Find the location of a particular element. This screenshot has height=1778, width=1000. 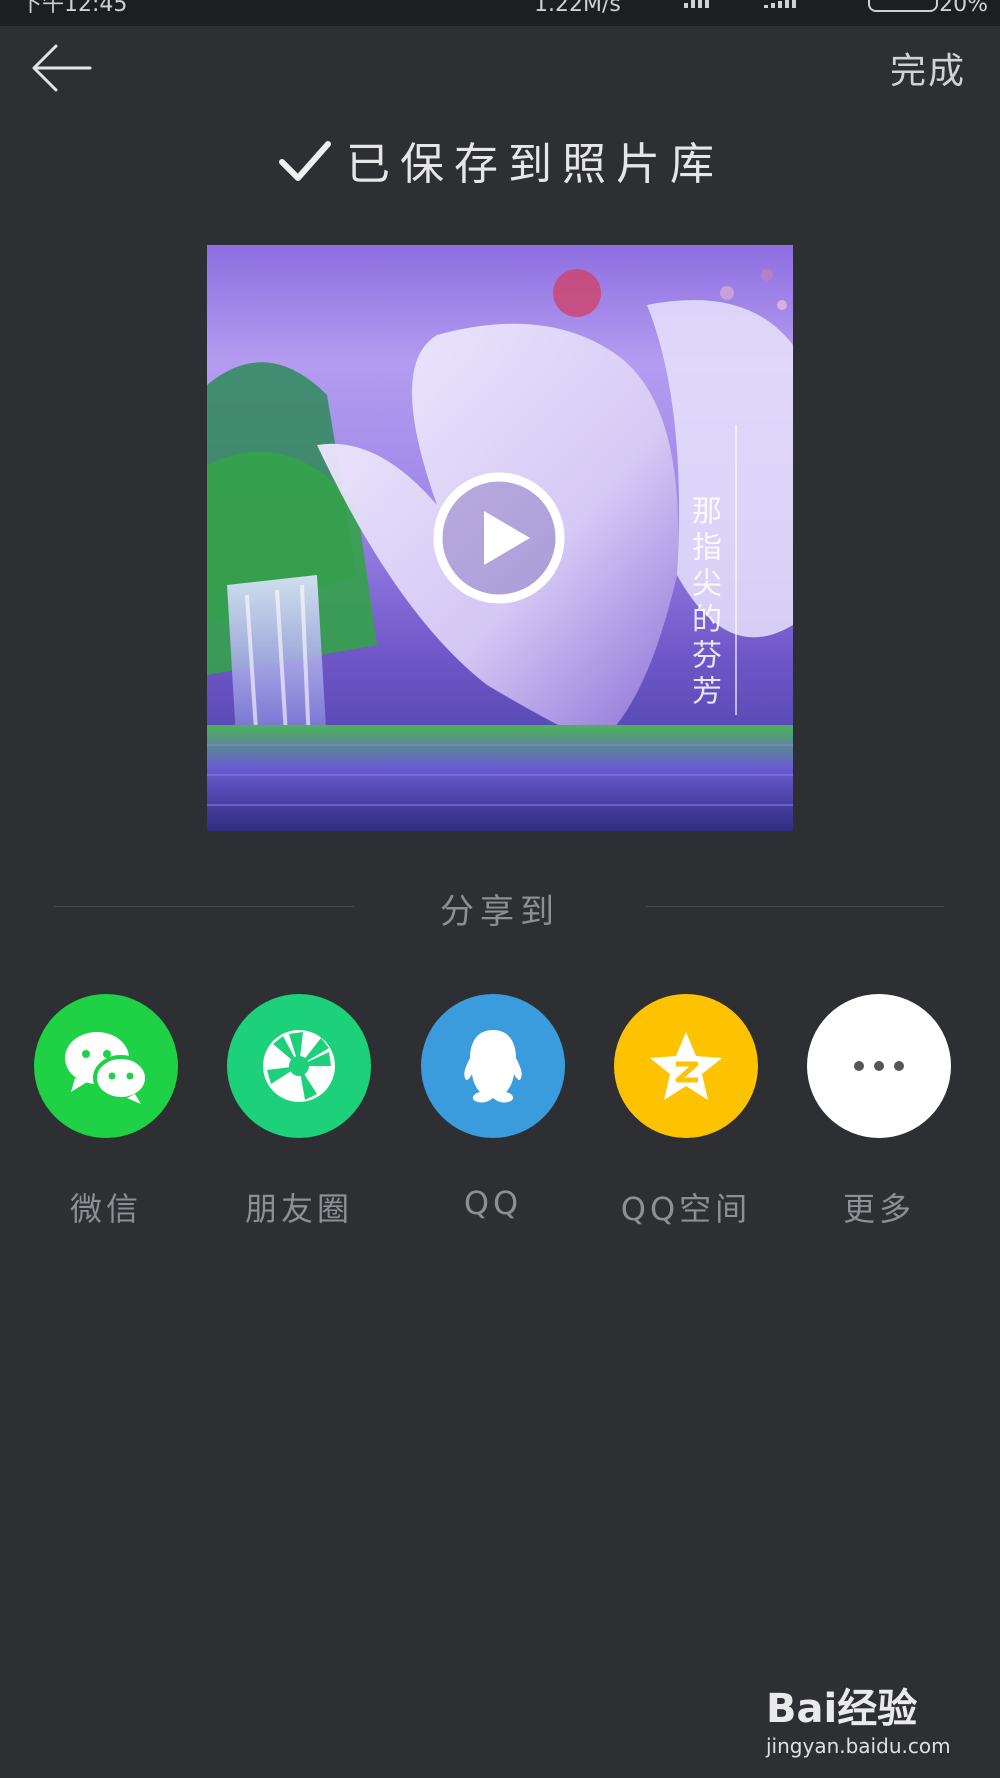

done-button: 完成 is located at coordinates (928, 68).